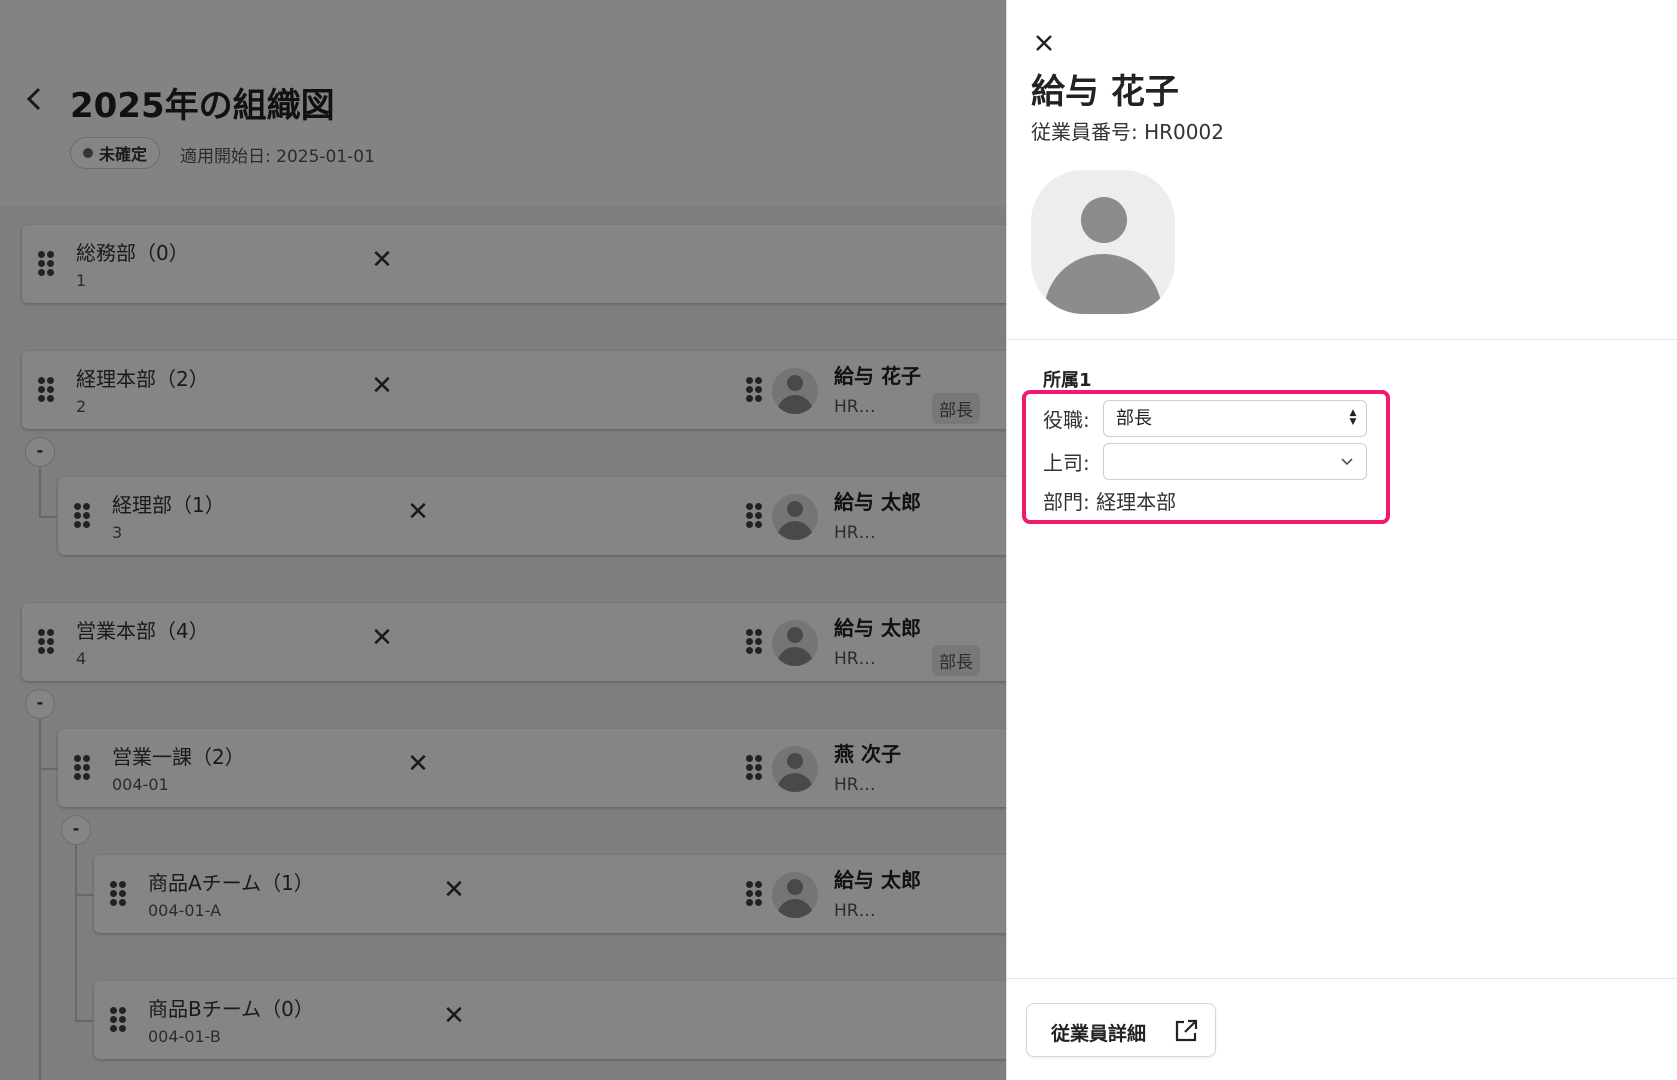  Describe the element at coordinates (1235, 418) in the screenshot. I see `position-select: 部長 ▲ ▼` at that location.